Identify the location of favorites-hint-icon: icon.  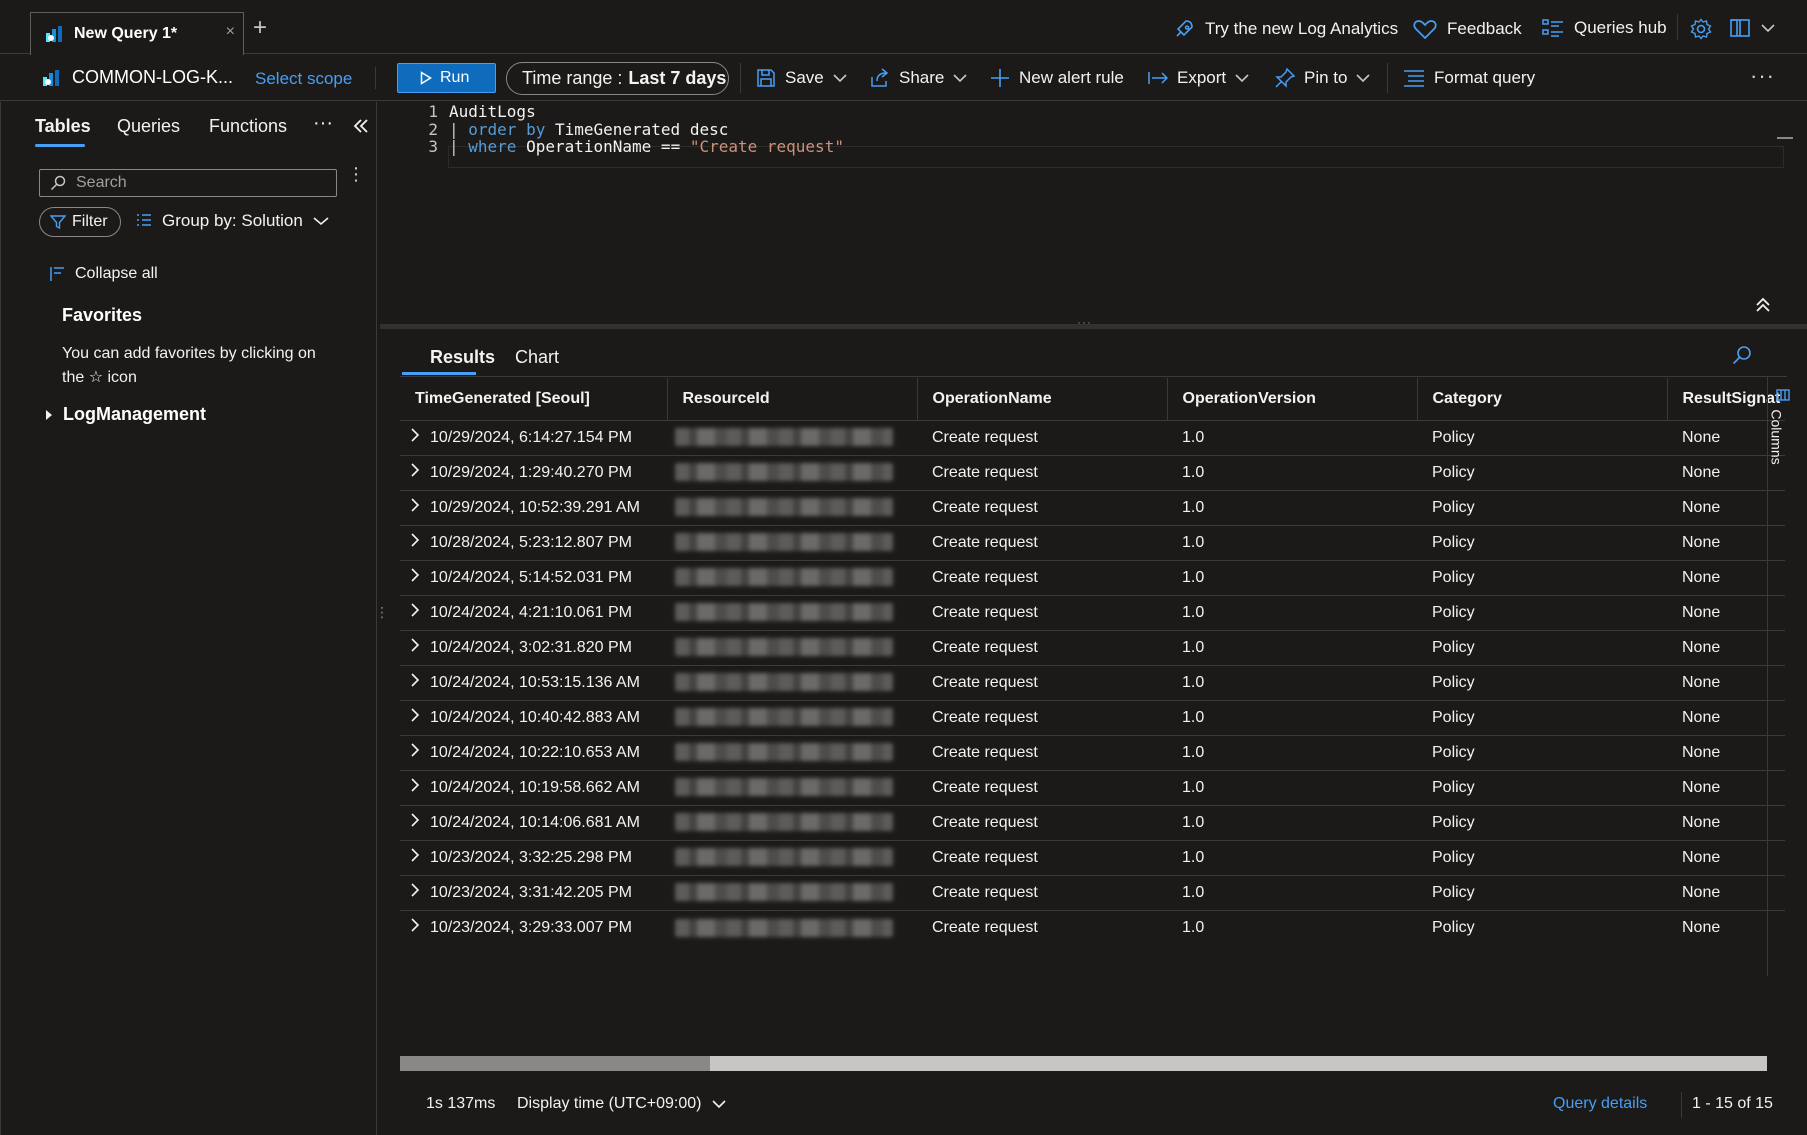
(122, 377).